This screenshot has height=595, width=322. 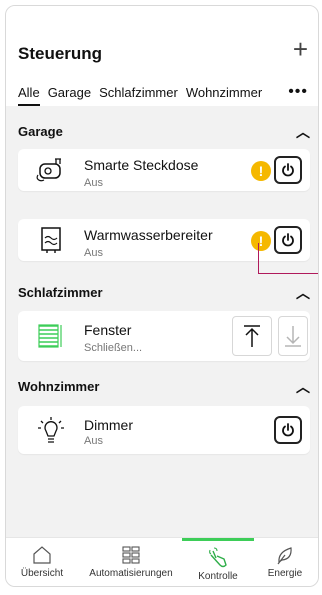 I want to click on nav-uebersicht: Übersicht, so click(x=42, y=562).